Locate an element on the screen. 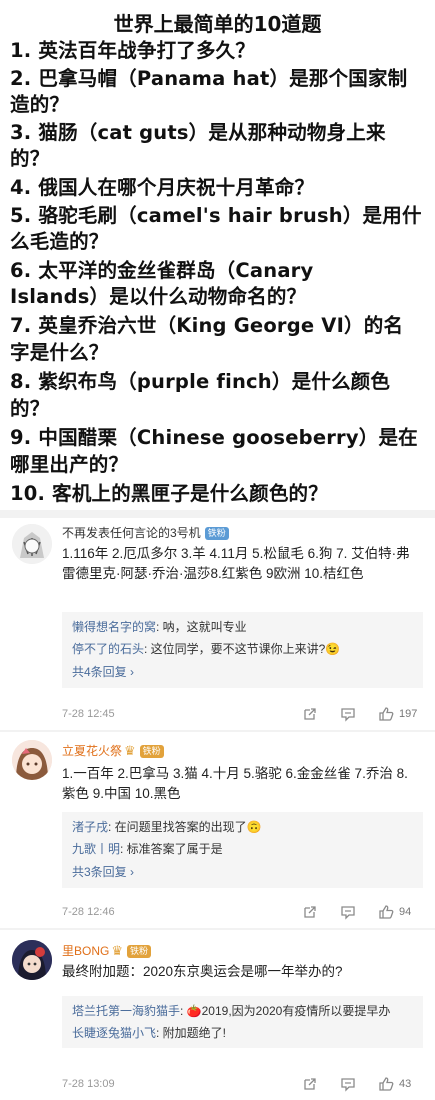 This screenshot has width=435, height=1100. username: 不再发表任何言论的3号机 铁粉 is located at coordinates (145, 532).